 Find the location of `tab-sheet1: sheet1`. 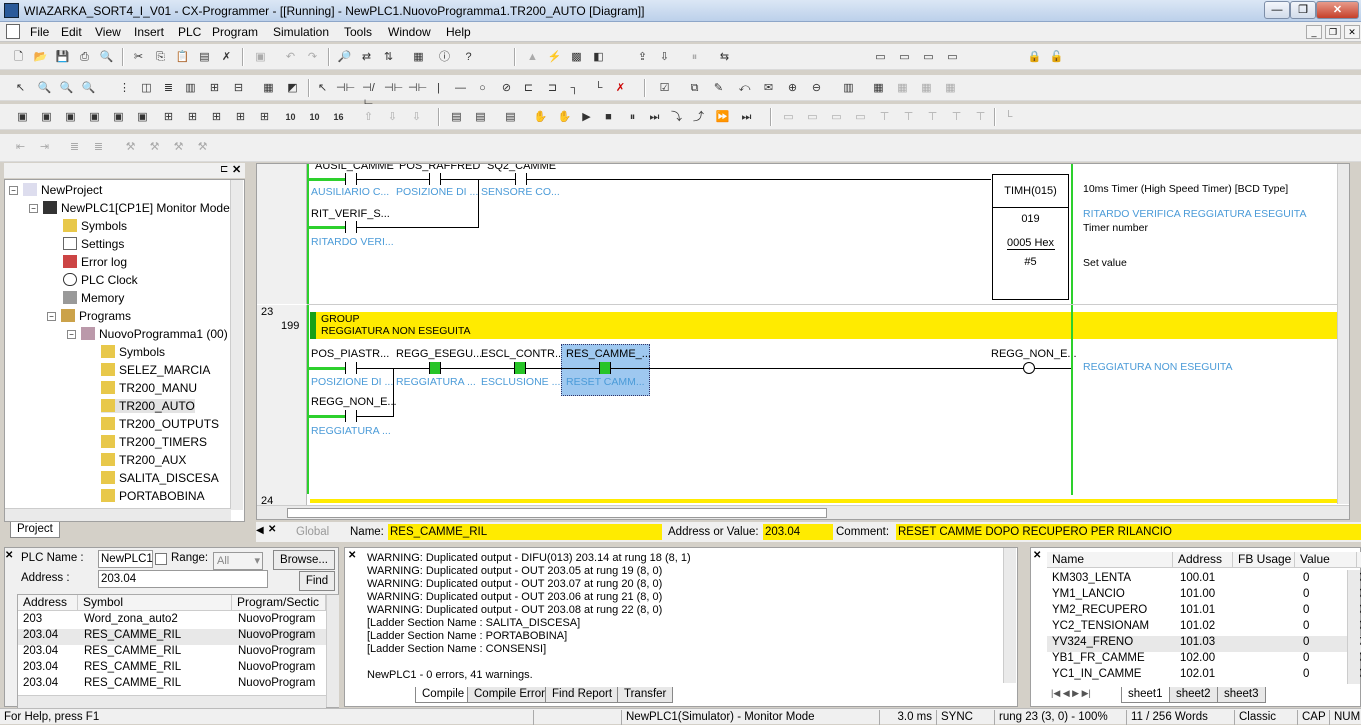

tab-sheet1: sheet1 is located at coordinates (1145, 695).